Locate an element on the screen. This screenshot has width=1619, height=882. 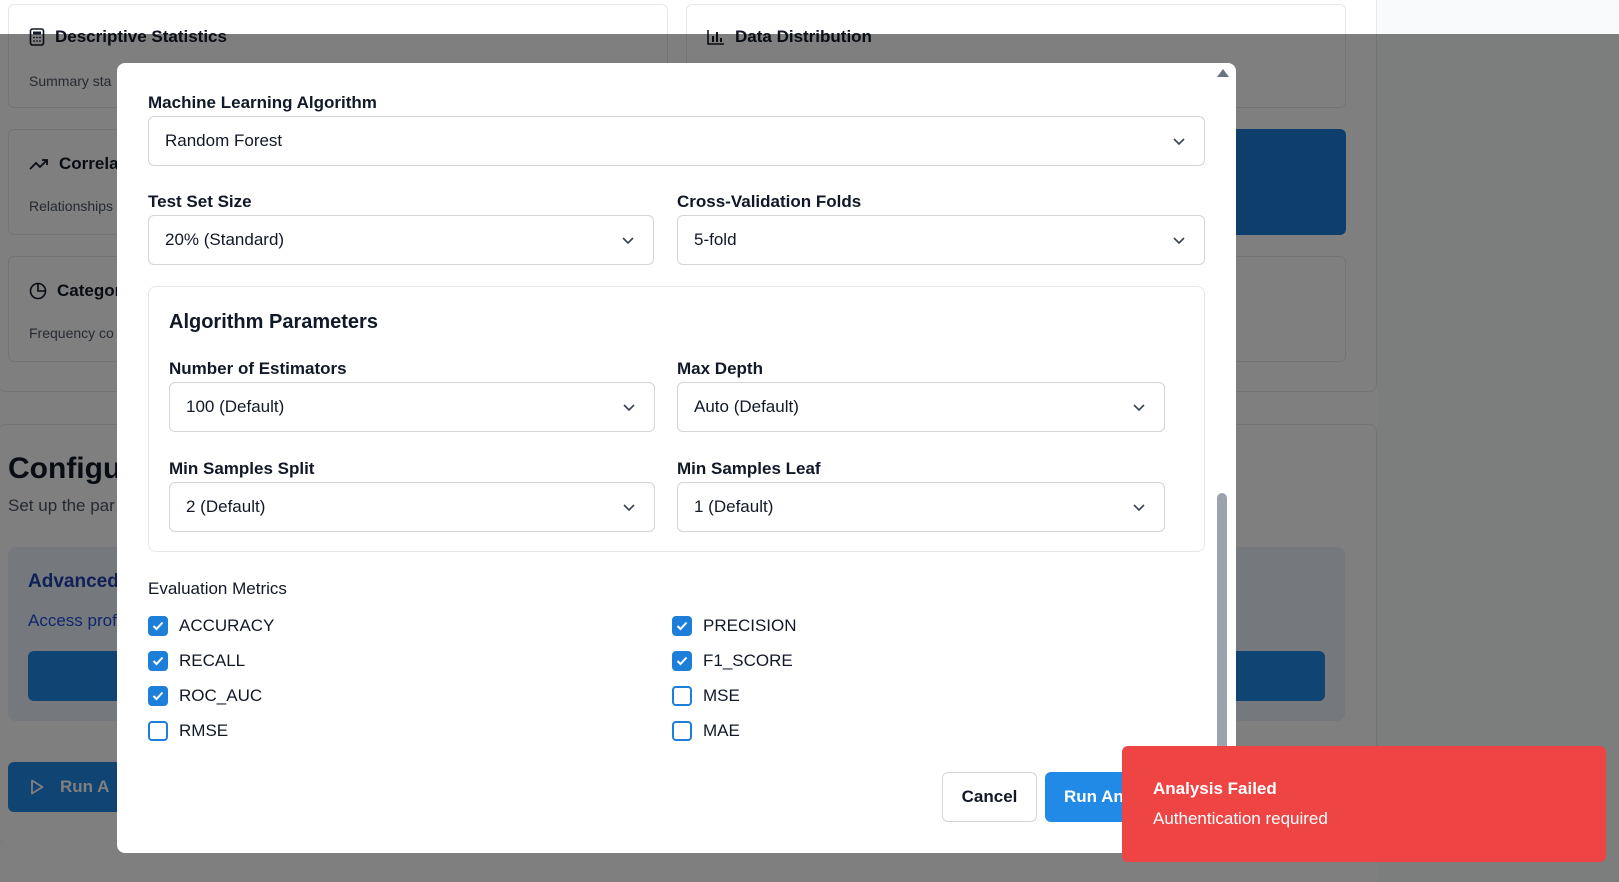
metric-recall-checkbox: RECALL is located at coordinates (196, 661).